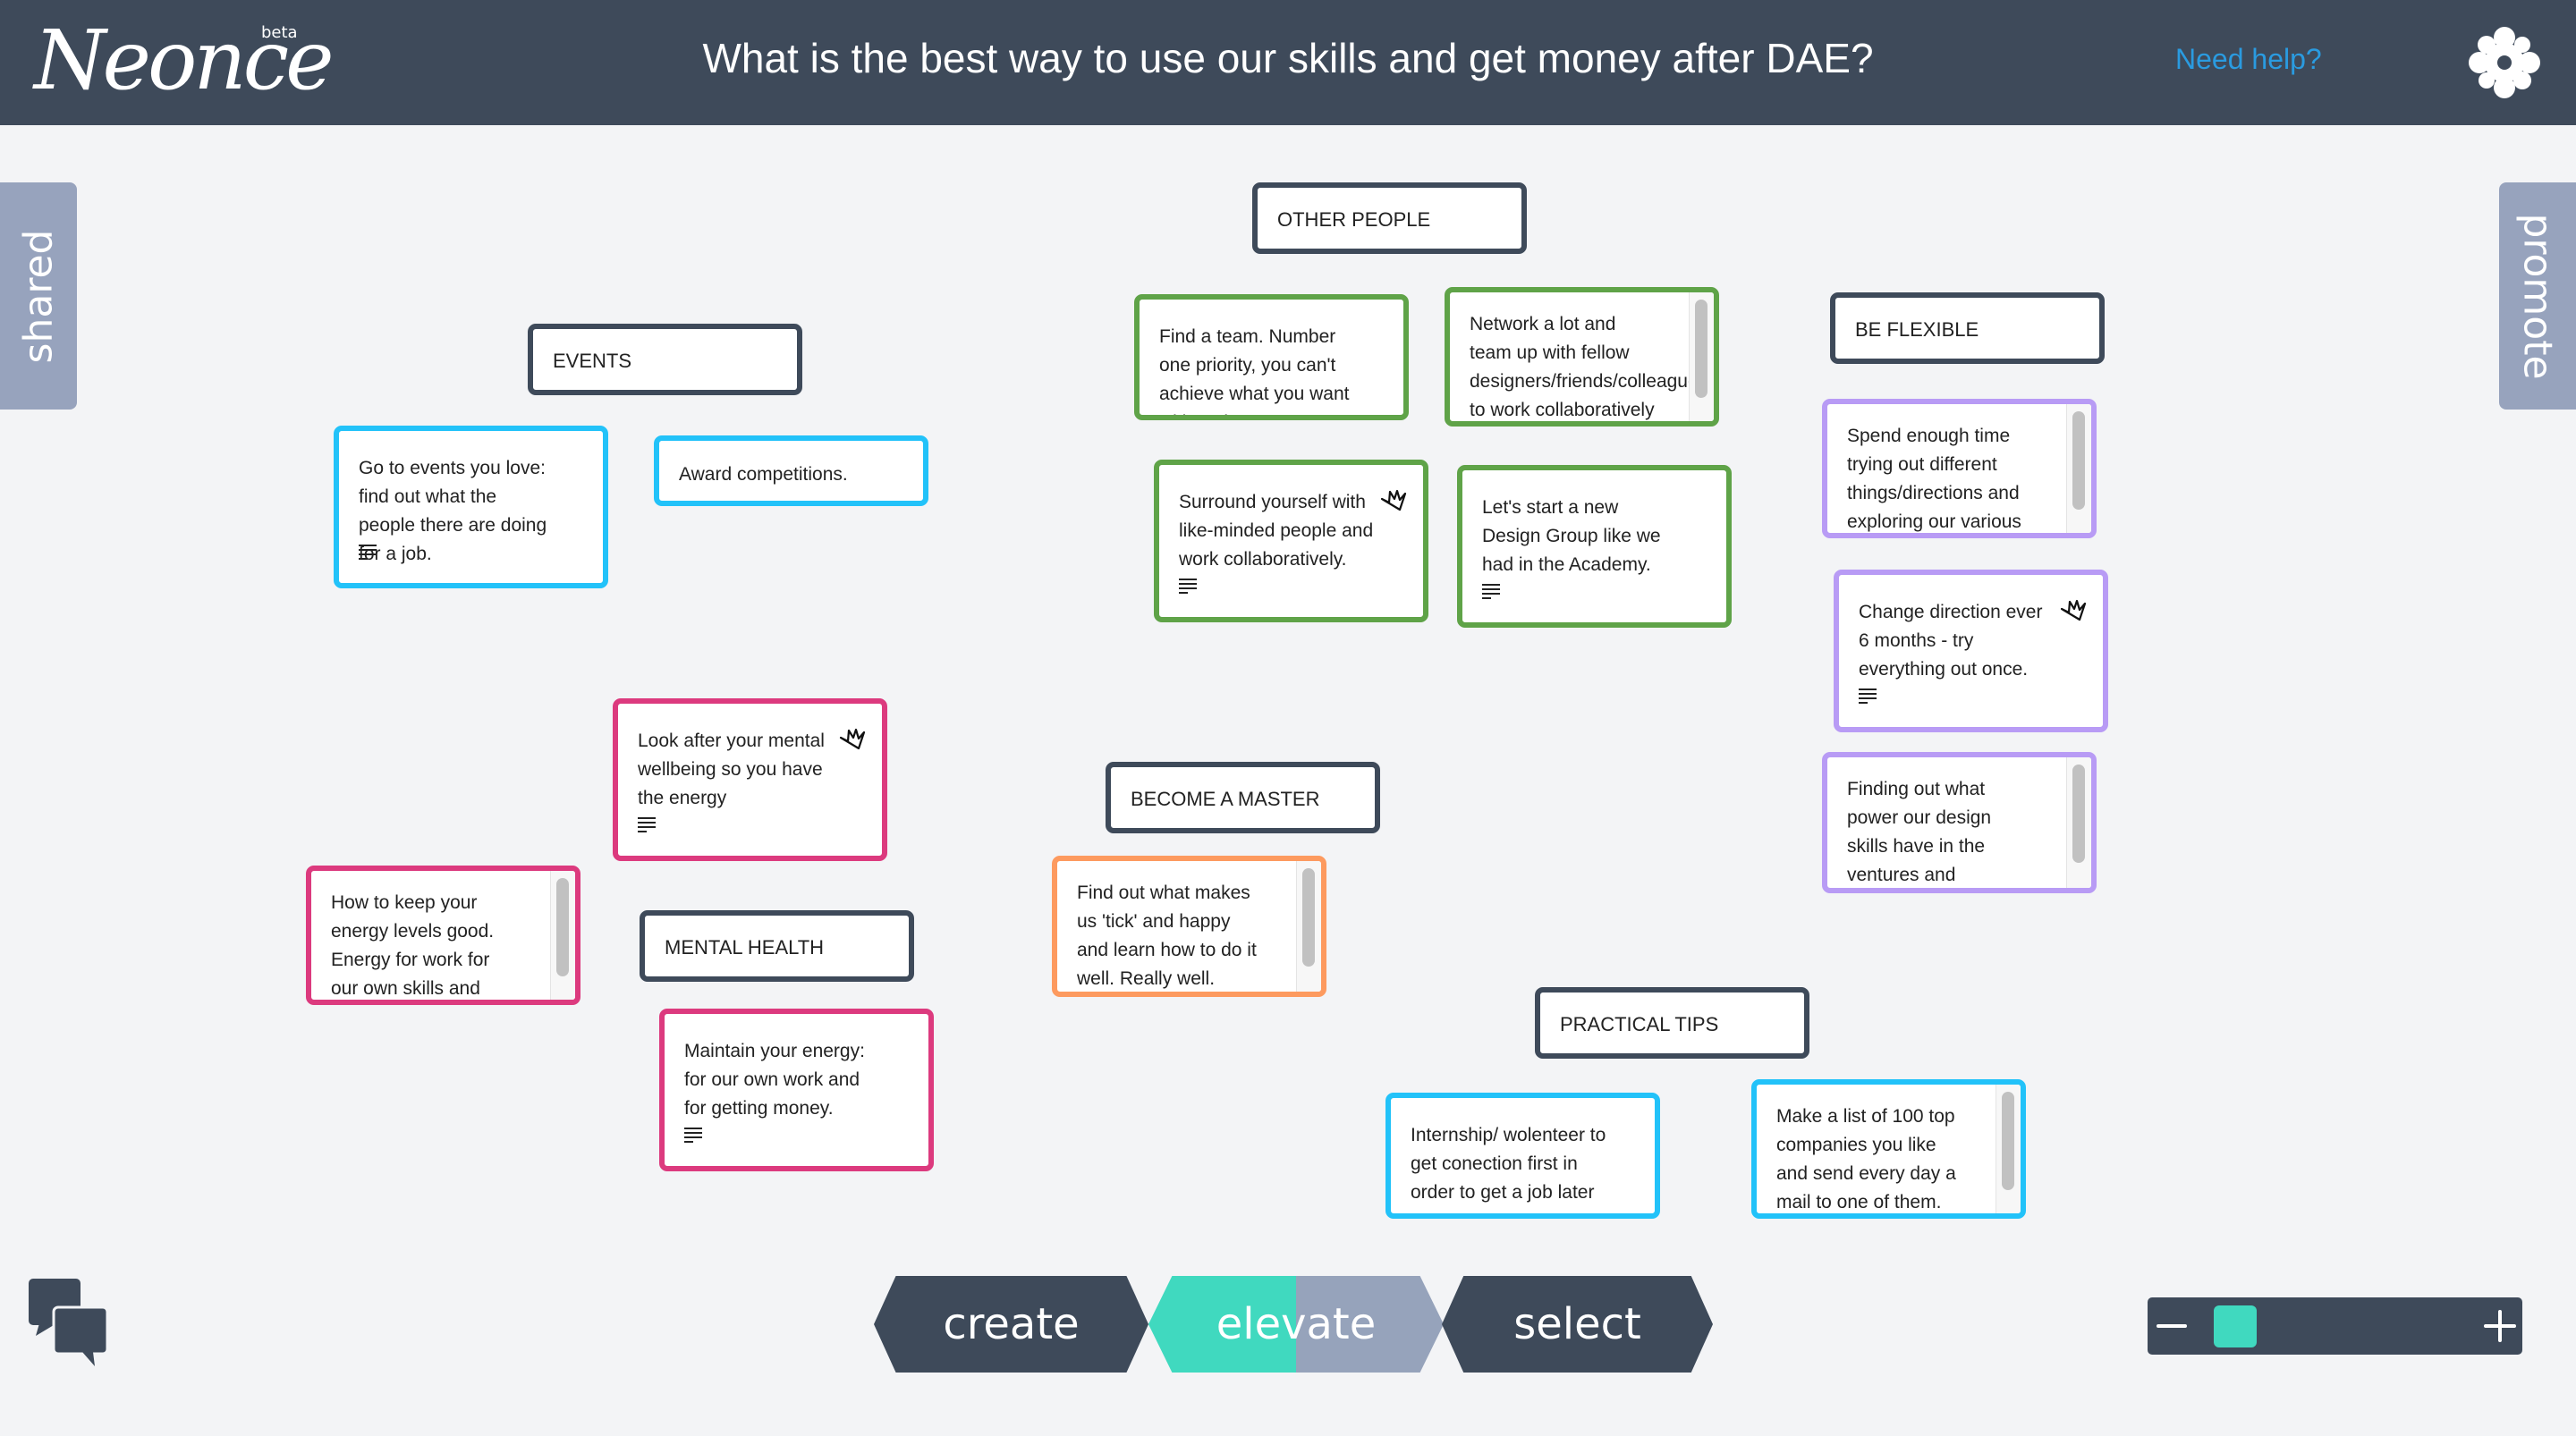 This screenshot has height=1436, width=2576. I want to click on group-label: MENTAL HEALTH, so click(745, 947).